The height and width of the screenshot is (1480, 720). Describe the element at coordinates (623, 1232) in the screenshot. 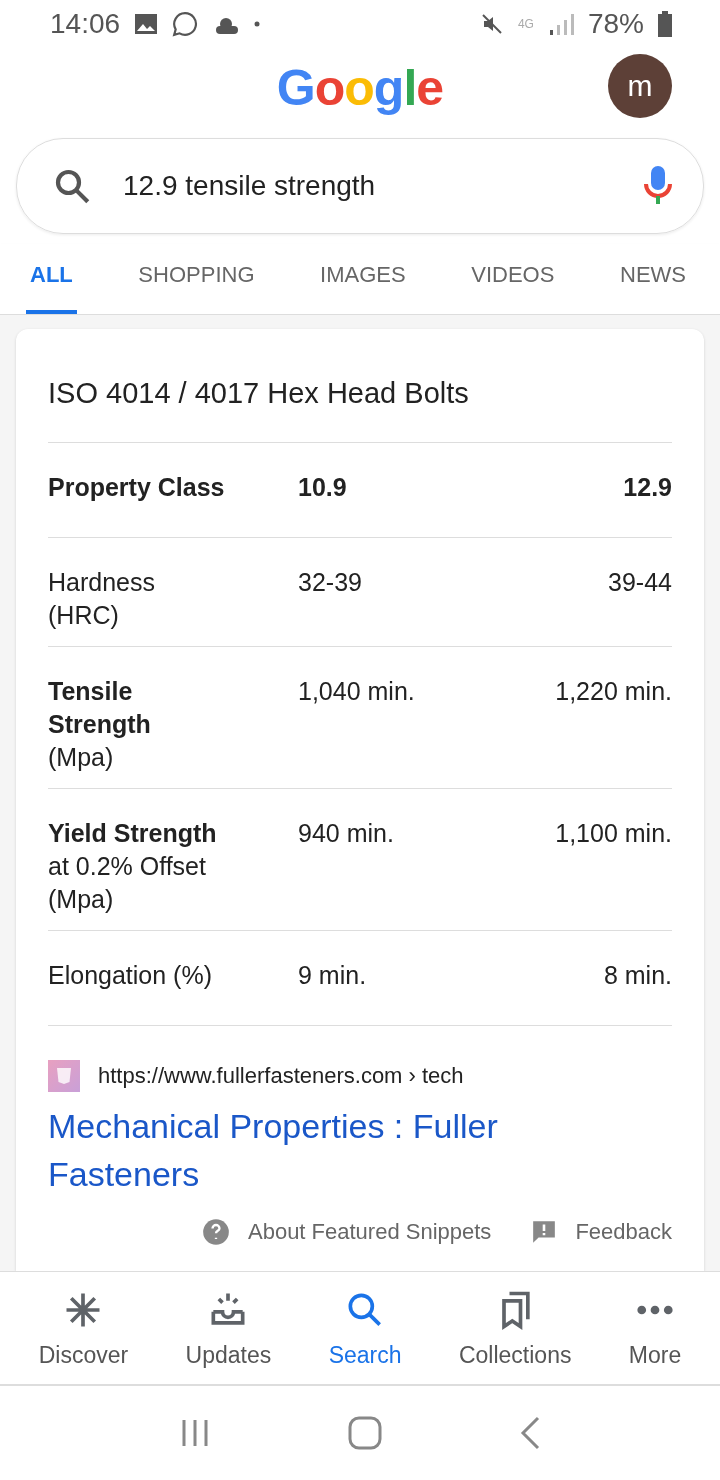

I see `feedback-link: Feedback` at that location.